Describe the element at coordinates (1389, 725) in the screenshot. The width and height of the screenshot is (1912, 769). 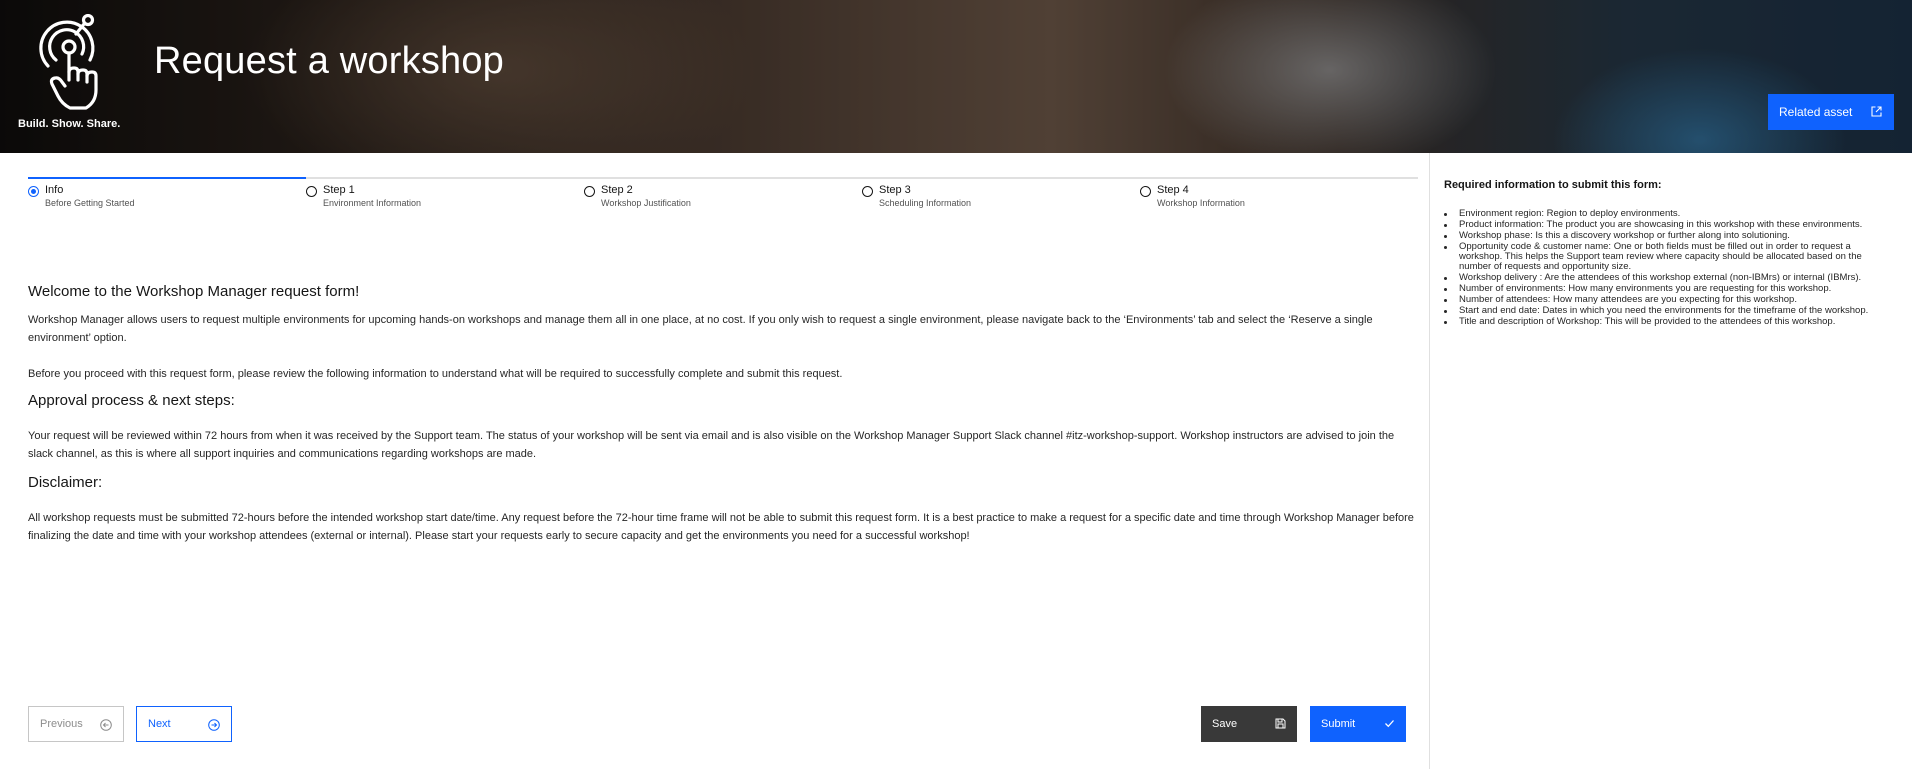
I see `checkmark-icon` at that location.